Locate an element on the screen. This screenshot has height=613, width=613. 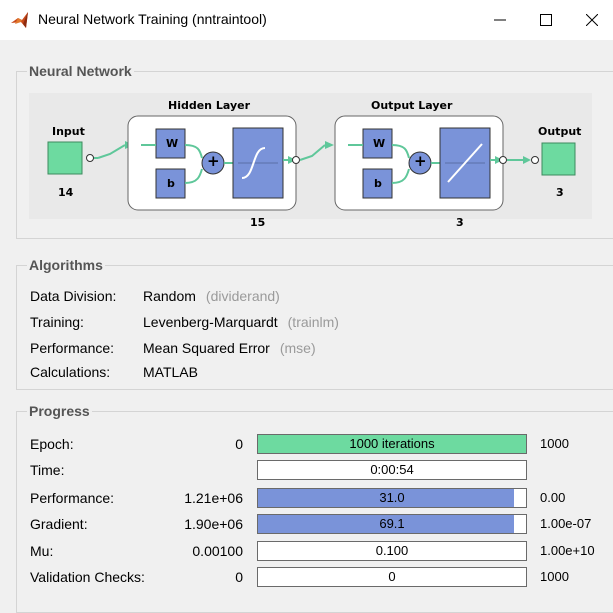
hidden-weight-label: W is located at coordinates (172, 143).